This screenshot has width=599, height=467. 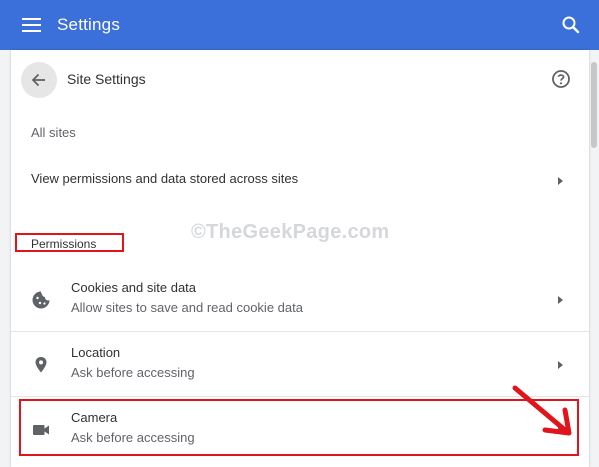 I want to click on location-title: Location, so click(x=96, y=352).